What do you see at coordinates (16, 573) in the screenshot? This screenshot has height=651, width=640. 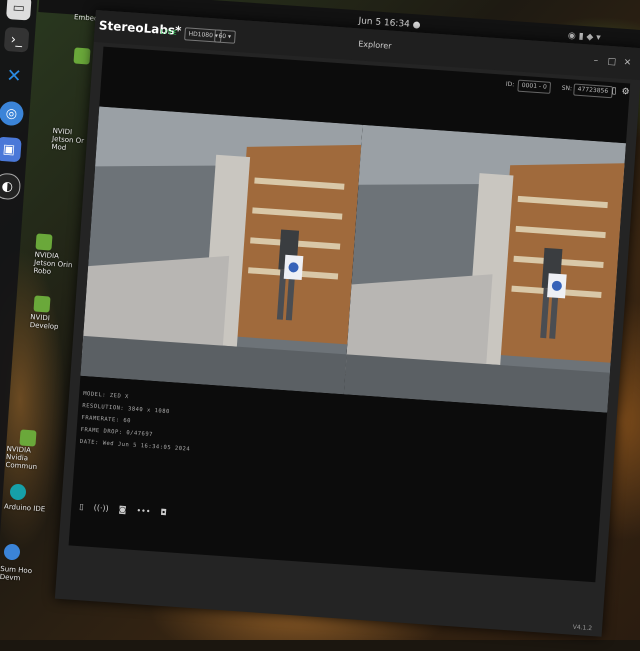 I see `desktop-label-sum: Sum Hoo Devm` at bounding box center [16, 573].